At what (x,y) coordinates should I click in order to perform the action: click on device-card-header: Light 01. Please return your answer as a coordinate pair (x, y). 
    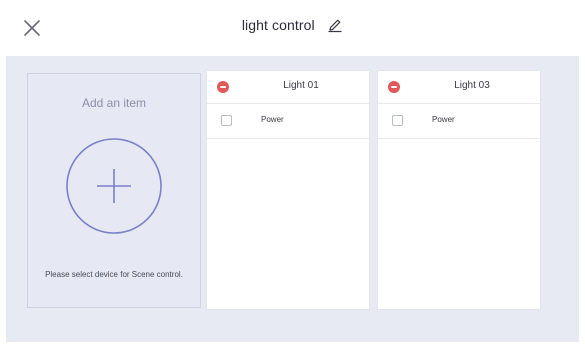
    Looking at the image, I should click on (288, 87).